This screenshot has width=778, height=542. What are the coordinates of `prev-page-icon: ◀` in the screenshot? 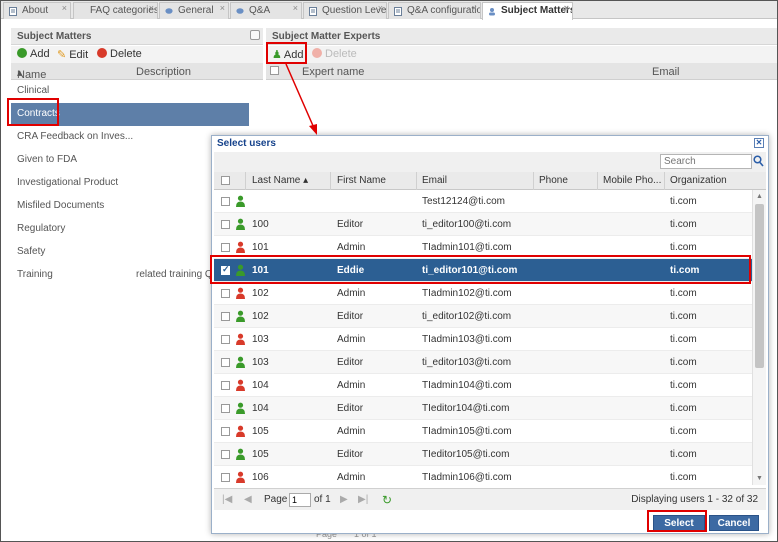 It's located at (248, 499).